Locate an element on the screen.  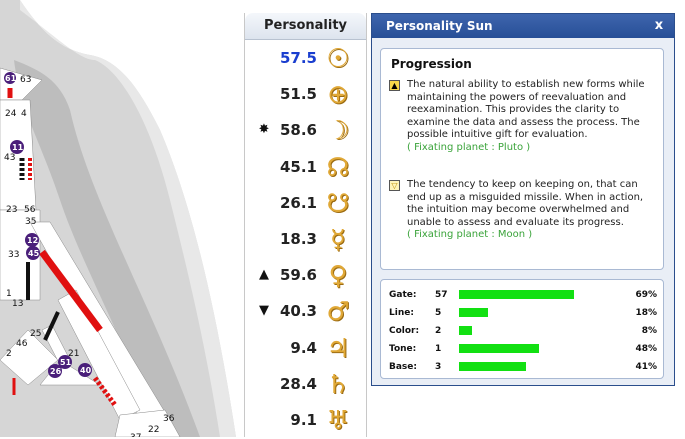
gate-number: 2 is located at coordinates (9, 354).